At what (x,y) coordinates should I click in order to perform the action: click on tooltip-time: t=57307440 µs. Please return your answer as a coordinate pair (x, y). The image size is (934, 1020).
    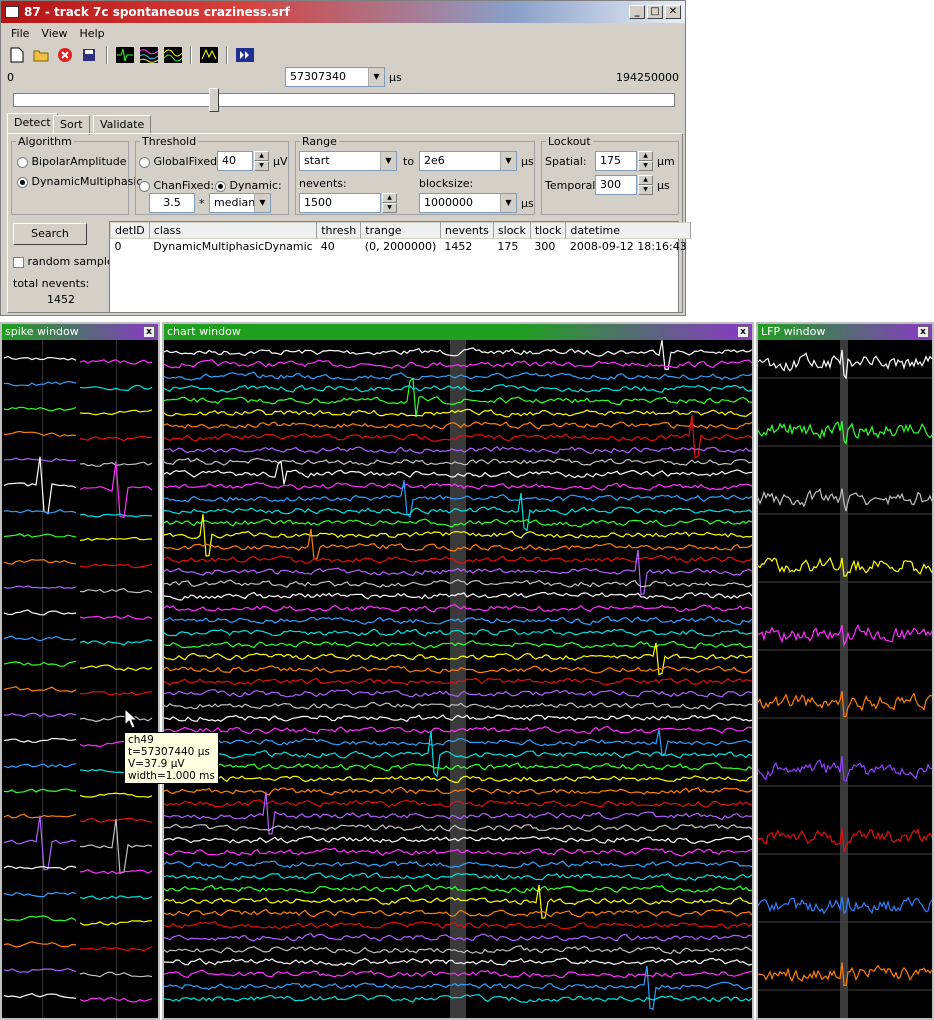
    Looking at the image, I should click on (169, 752).